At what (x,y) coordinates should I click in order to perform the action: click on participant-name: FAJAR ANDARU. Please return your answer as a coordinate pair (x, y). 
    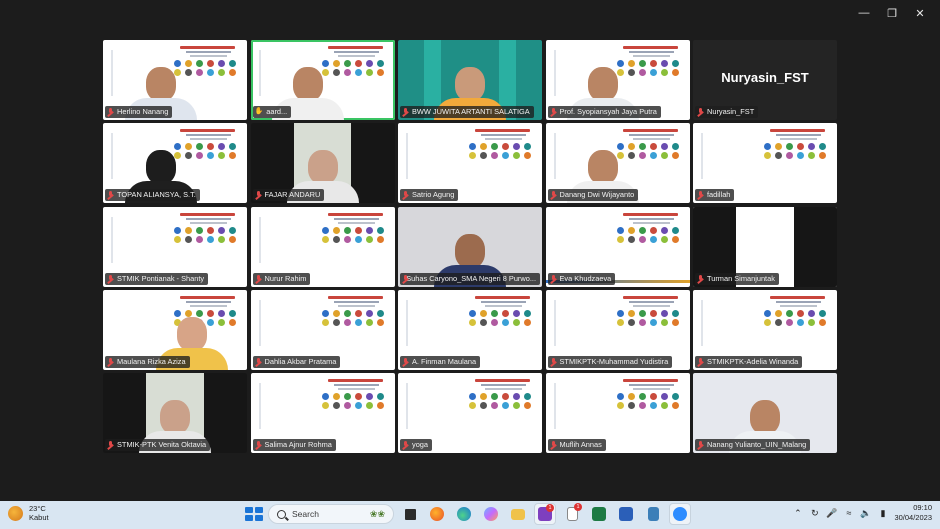
    Looking at the image, I should click on (292, 195).